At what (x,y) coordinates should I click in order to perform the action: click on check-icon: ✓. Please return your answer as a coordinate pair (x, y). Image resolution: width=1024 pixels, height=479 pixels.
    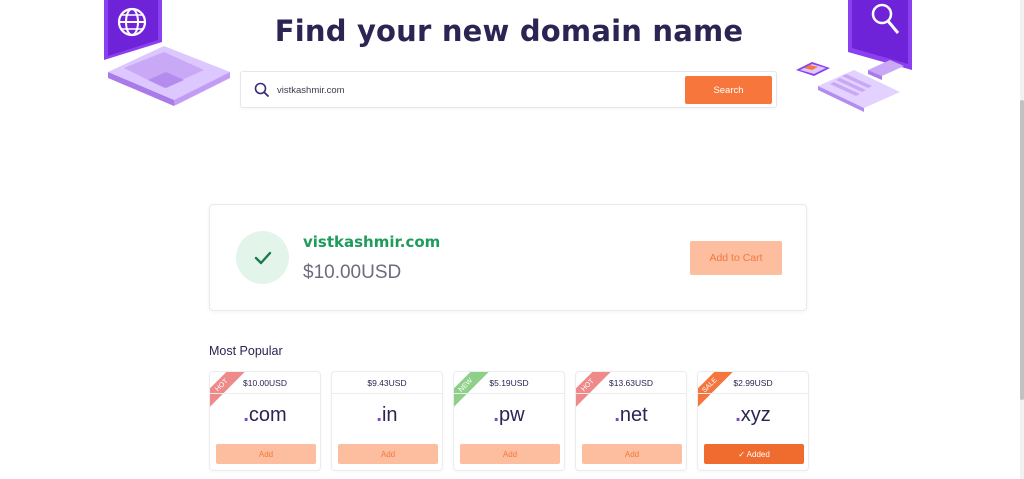
    Looking at the image, I should click on (742, 454).